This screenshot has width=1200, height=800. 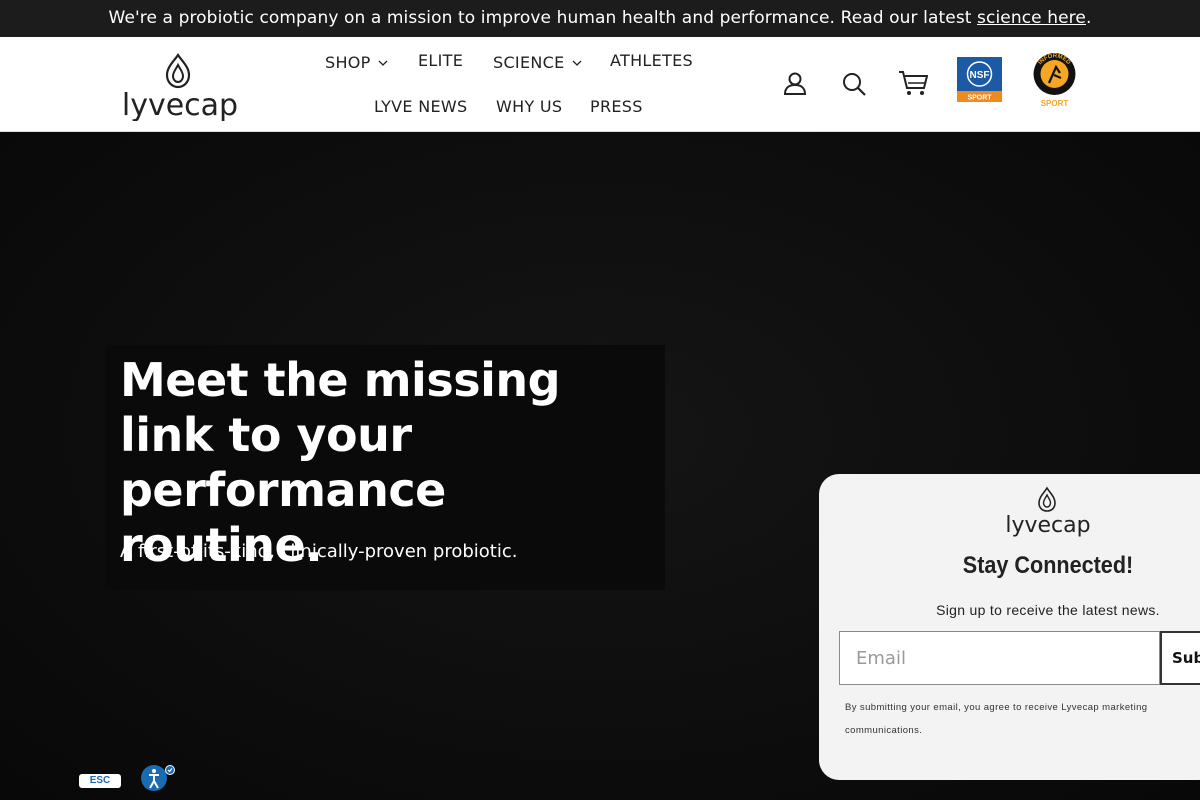 I want to click on nav-press: PRESS, so click(x=616, y=106).